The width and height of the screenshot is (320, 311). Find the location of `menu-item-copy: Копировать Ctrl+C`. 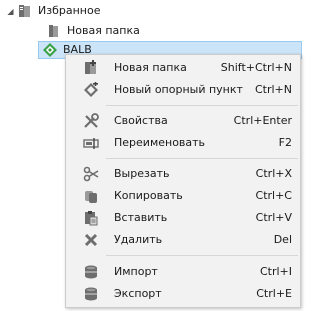

menu-item-copy: Копировать Ctrl+C is located at coordinates (183, 196).